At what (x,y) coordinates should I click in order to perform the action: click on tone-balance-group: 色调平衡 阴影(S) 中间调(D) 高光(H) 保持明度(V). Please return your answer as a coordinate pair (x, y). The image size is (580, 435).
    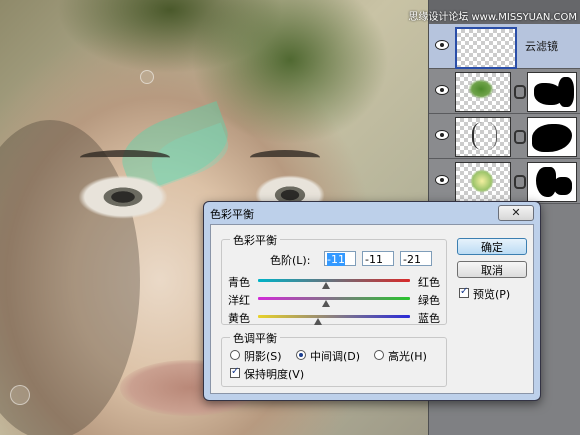
    Looking at the image, I should click on (334, 358).